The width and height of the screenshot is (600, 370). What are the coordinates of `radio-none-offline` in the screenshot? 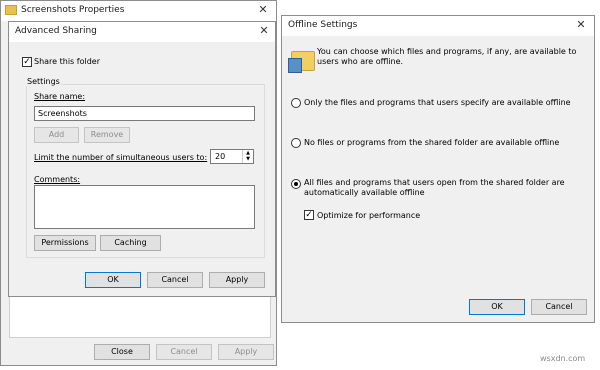 It's located at (296, 143).